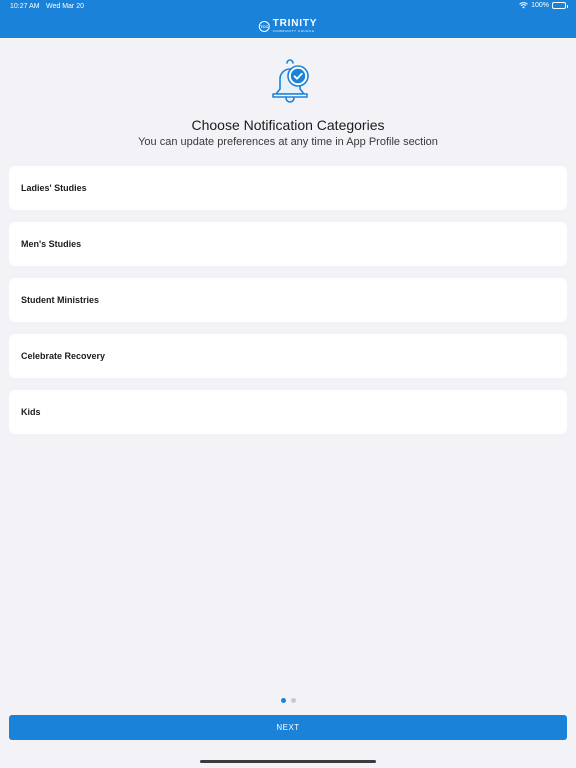  Describe the element at coordinates (288, 300) in the screenshot. I see `category-item-student-ministries: Student Ministries` at that location.